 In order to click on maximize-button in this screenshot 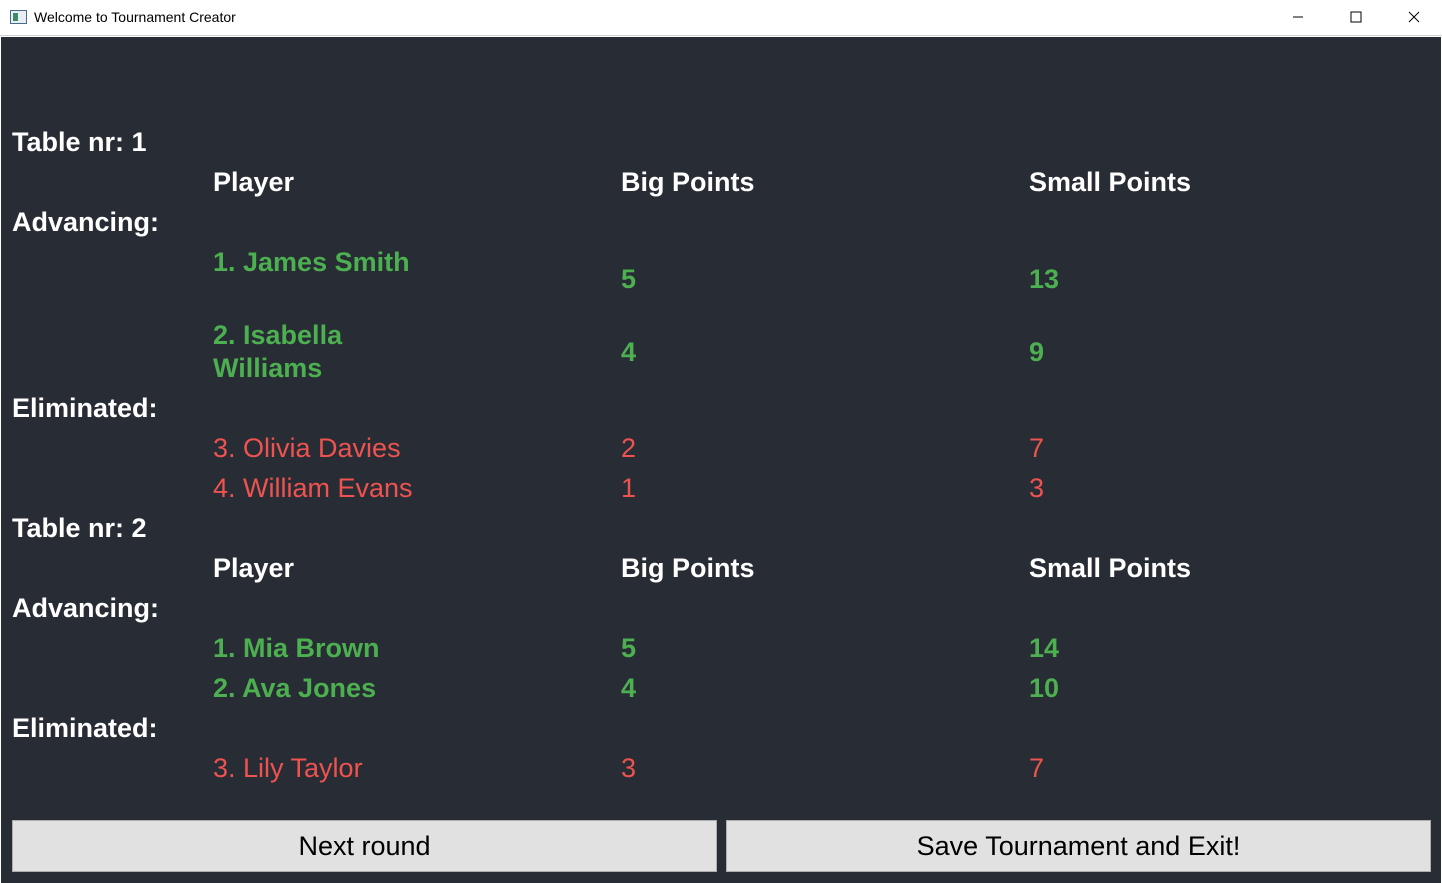, I will do `click(1356, 17)`.